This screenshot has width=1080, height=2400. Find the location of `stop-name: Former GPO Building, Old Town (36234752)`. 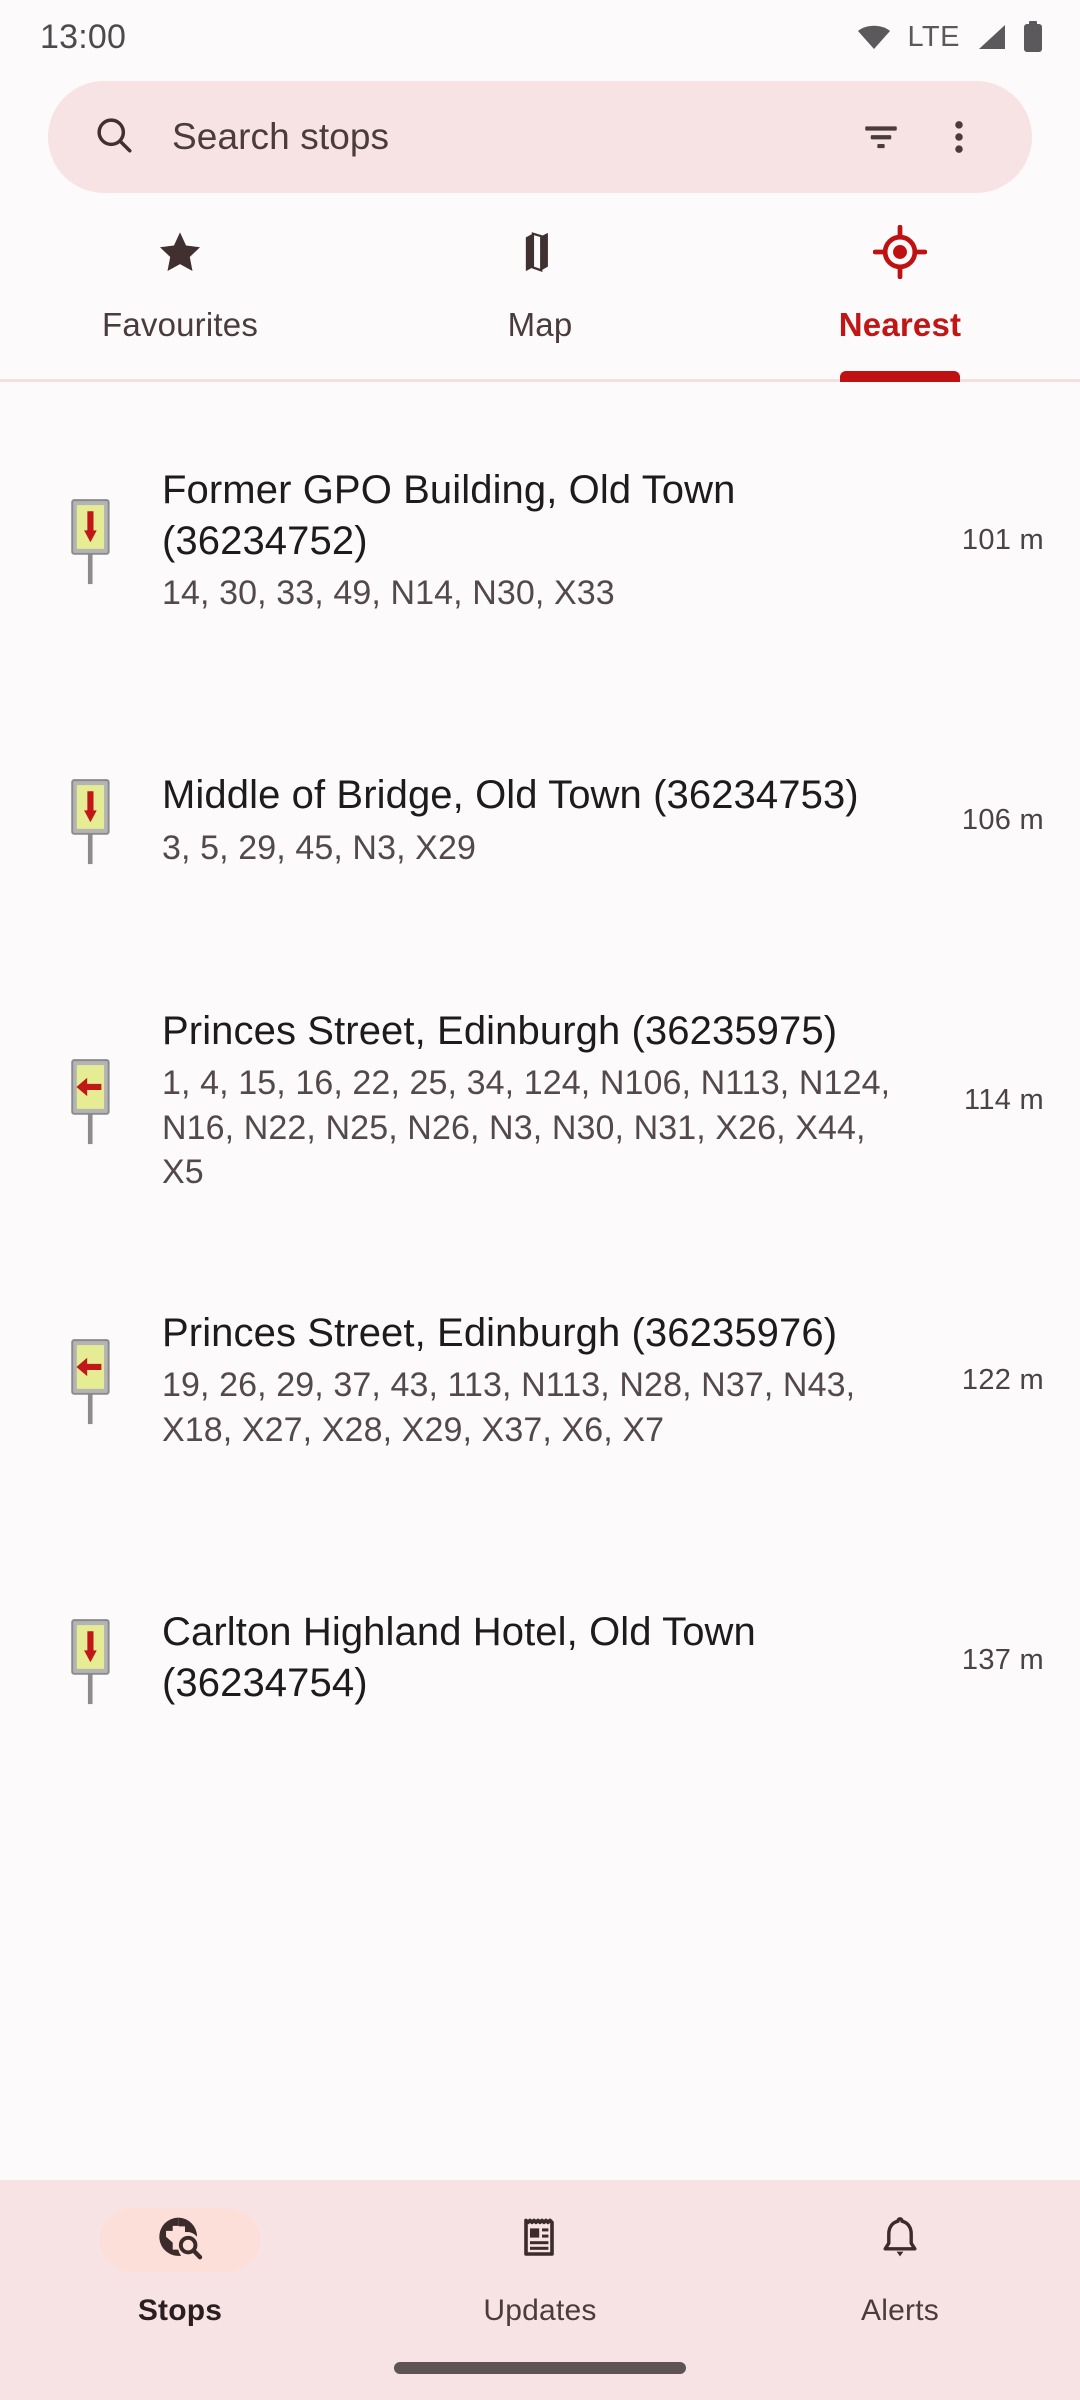

stop-name: Former GPO Building, Old Town (36234752) is located at coordinates (449, 515).